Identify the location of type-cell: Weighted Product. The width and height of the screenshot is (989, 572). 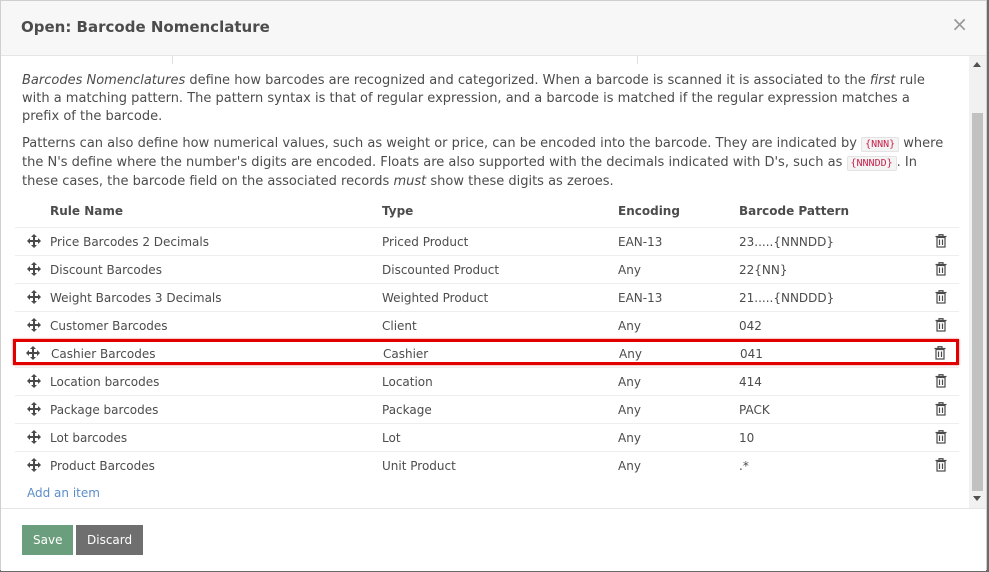
(435, 298).